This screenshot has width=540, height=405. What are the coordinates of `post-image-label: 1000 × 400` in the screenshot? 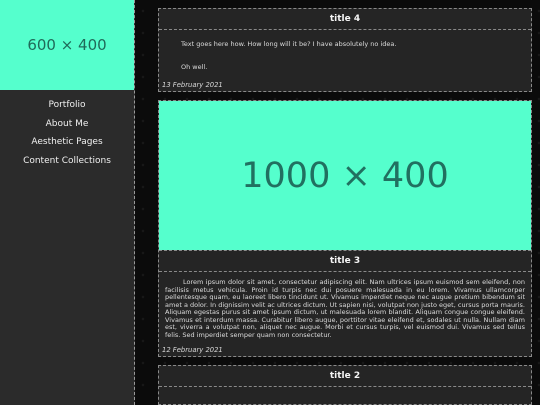 It's located at (345, 175).